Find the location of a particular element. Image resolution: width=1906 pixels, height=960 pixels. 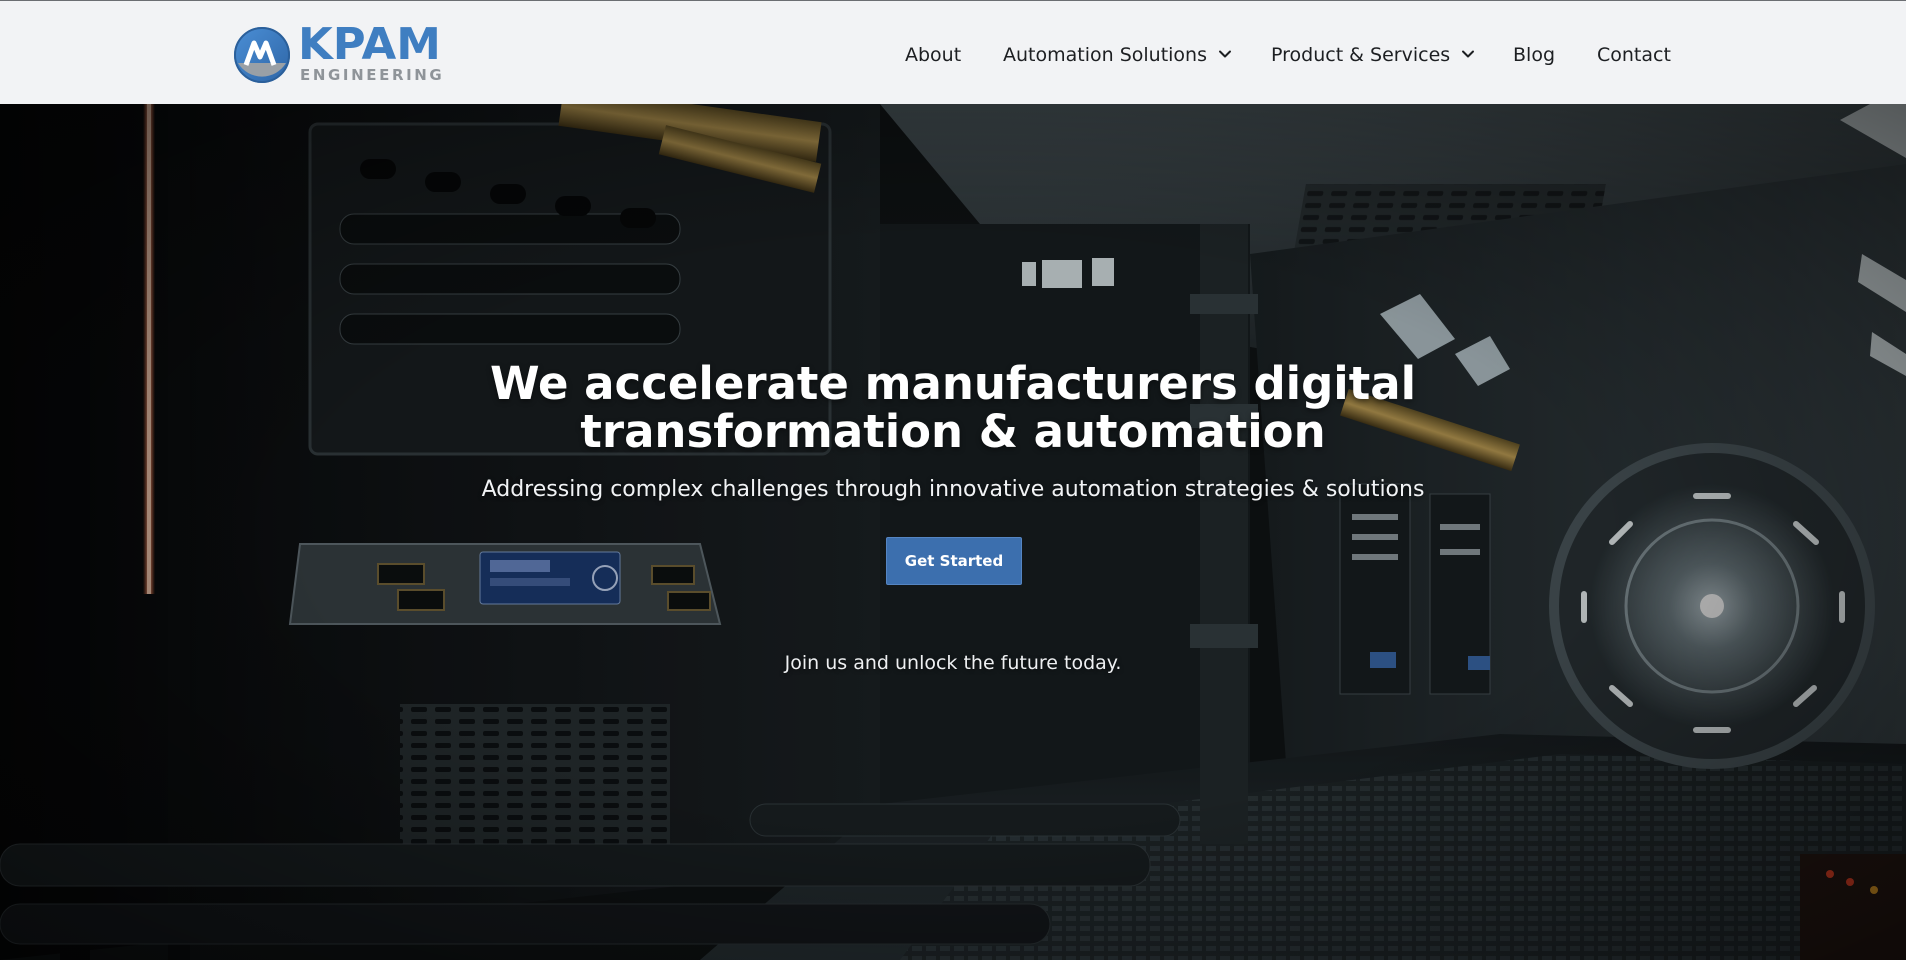

nav-automation-solutions: Automation Solutions is located at coordinates (1118, 55).